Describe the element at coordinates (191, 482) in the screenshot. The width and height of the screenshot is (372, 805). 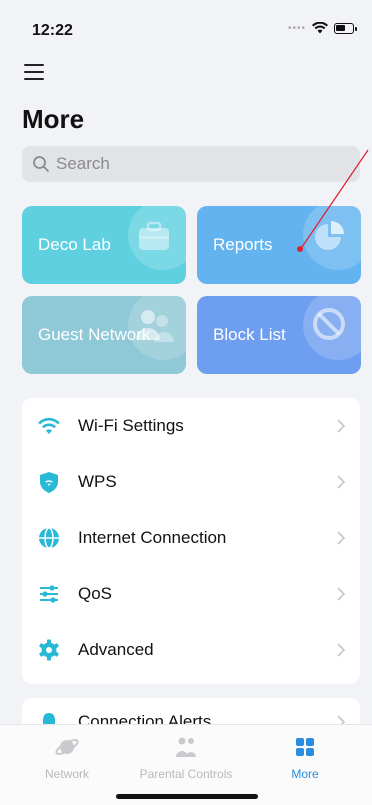
I see `settings-row-wps: WPS` at that location.